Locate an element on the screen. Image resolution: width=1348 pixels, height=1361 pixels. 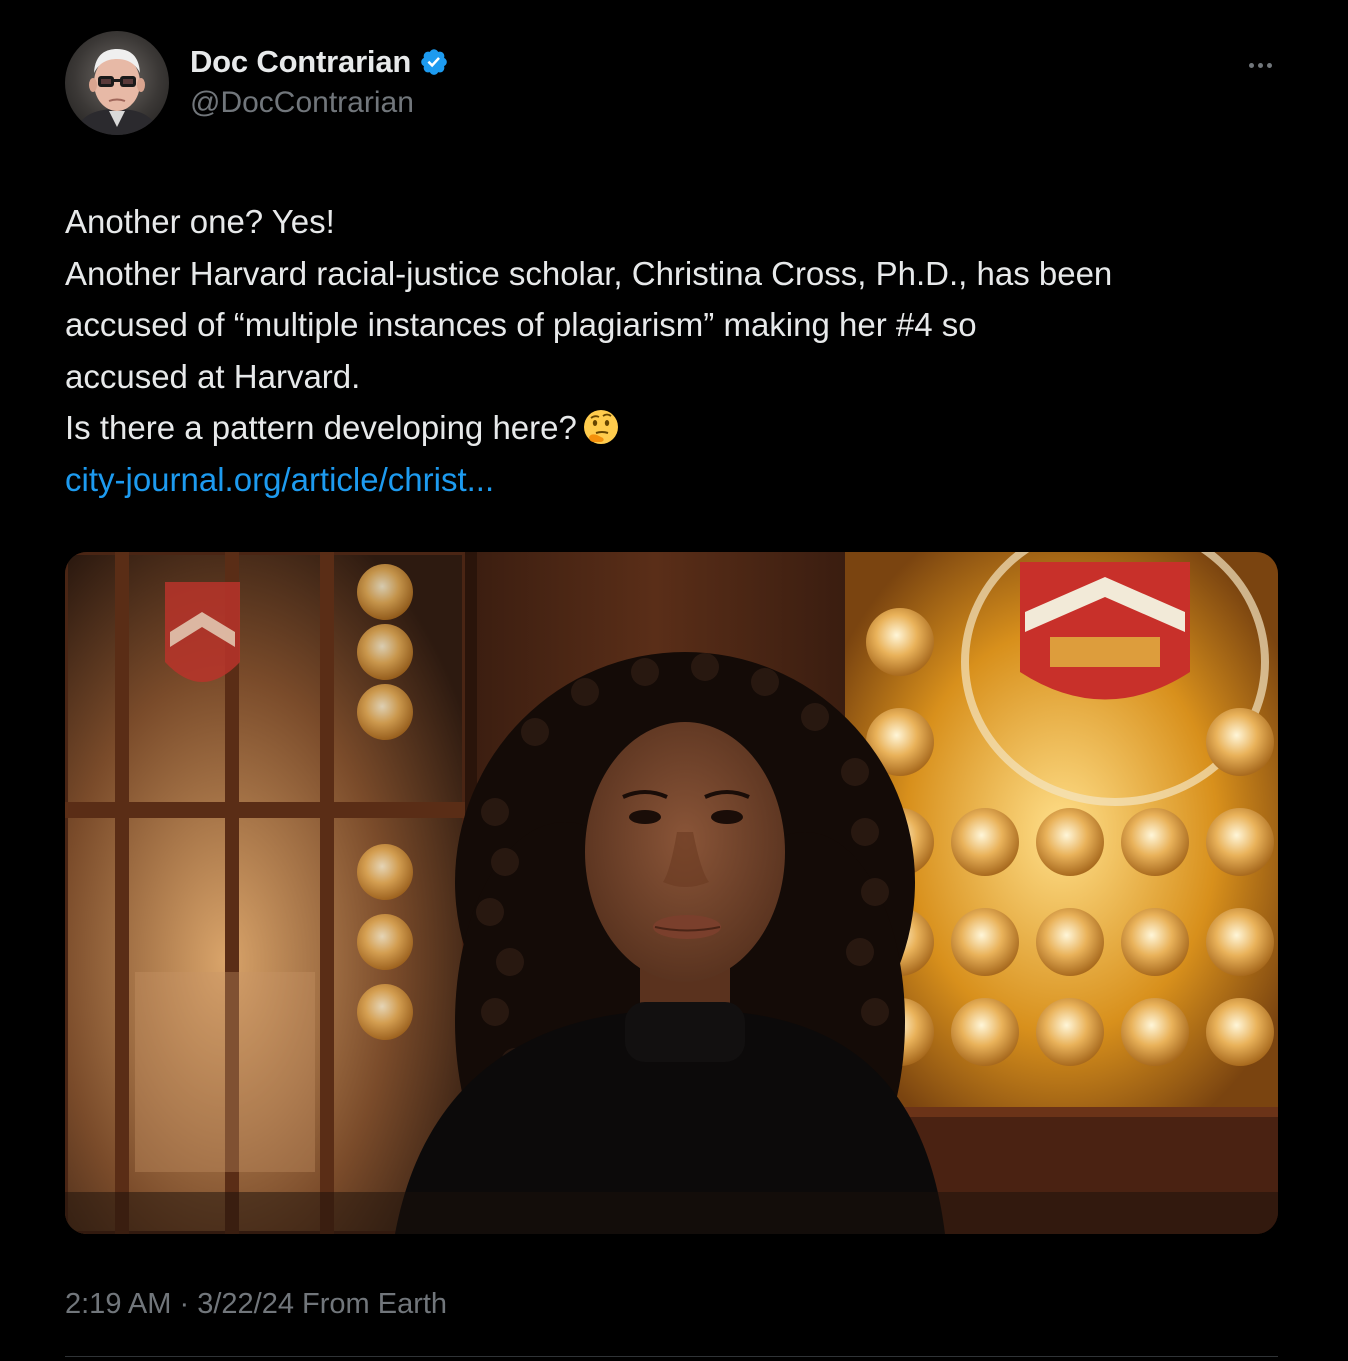
more-options-button is located at coordinates (1260, 65).